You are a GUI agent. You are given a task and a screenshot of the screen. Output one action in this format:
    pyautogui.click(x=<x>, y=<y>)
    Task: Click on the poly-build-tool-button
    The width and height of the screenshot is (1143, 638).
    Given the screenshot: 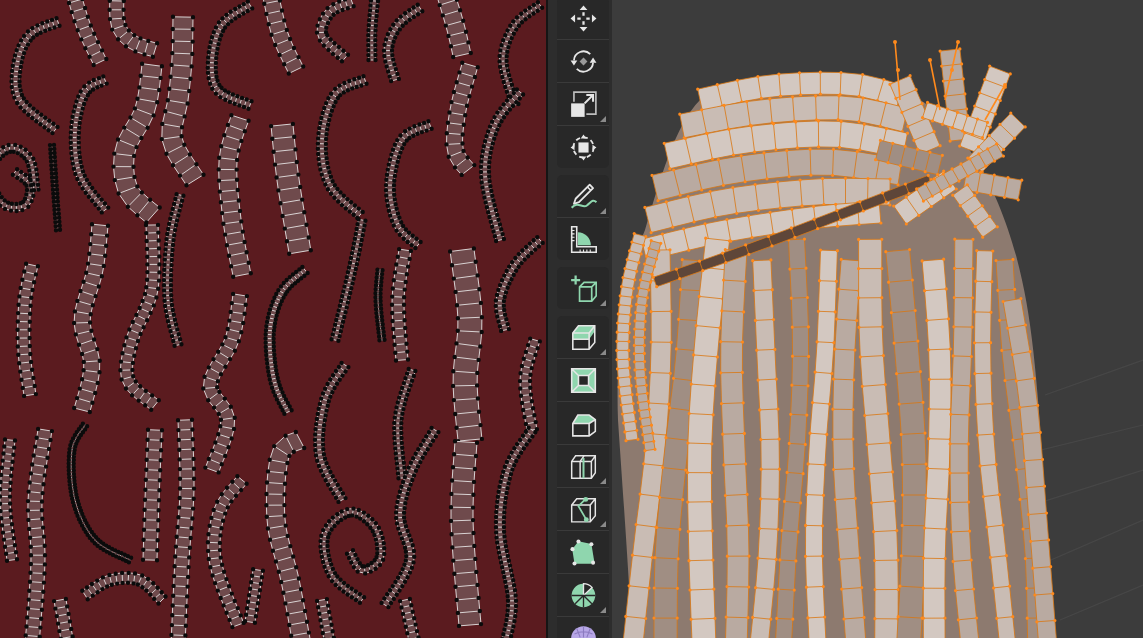 What is the action you would take?
    pyautogui.click(x=583, y=551)
    